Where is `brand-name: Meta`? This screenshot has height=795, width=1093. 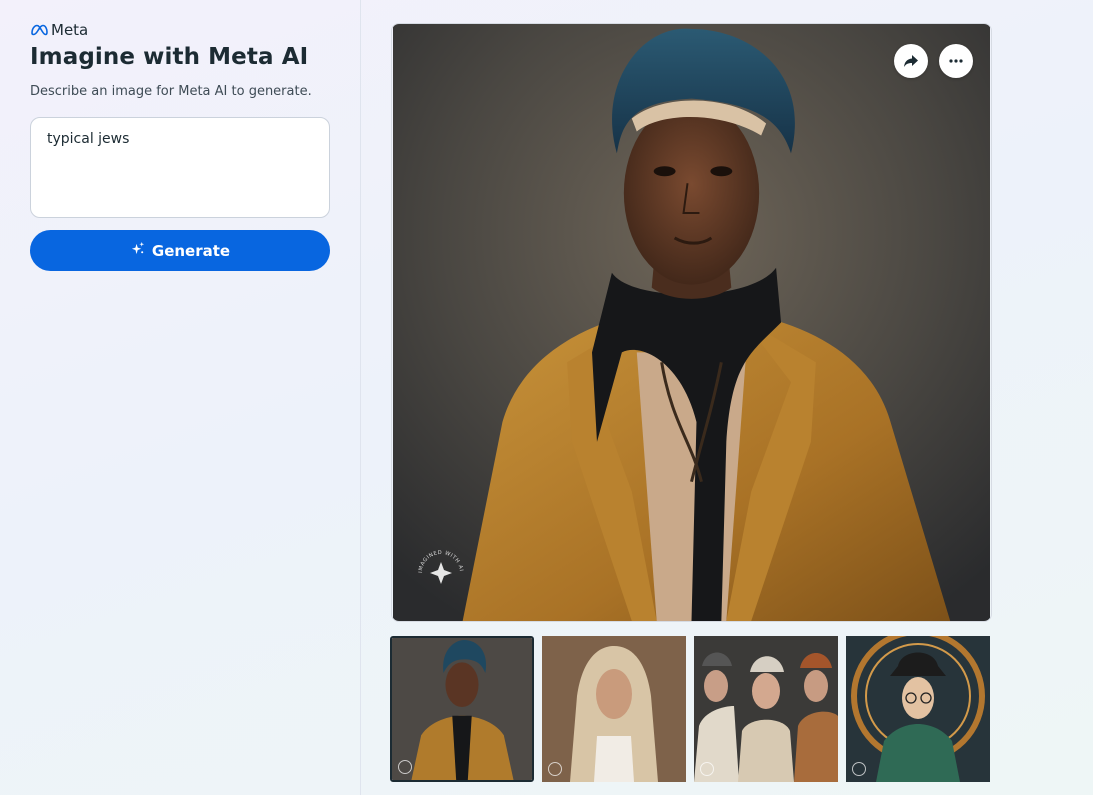 brand-name: Meta is located at coordinates (70, 30).